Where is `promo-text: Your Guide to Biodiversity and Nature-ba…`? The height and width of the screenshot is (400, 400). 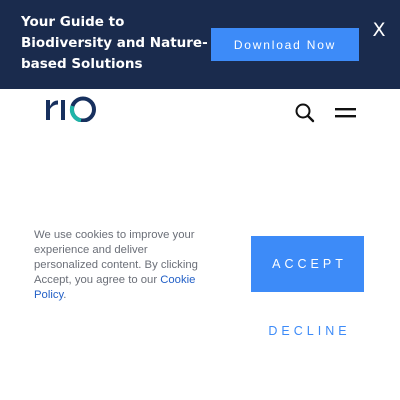
promo-text: Your Guide to Biodiversity and Nature-ba… is located at coordinates (114, 43).